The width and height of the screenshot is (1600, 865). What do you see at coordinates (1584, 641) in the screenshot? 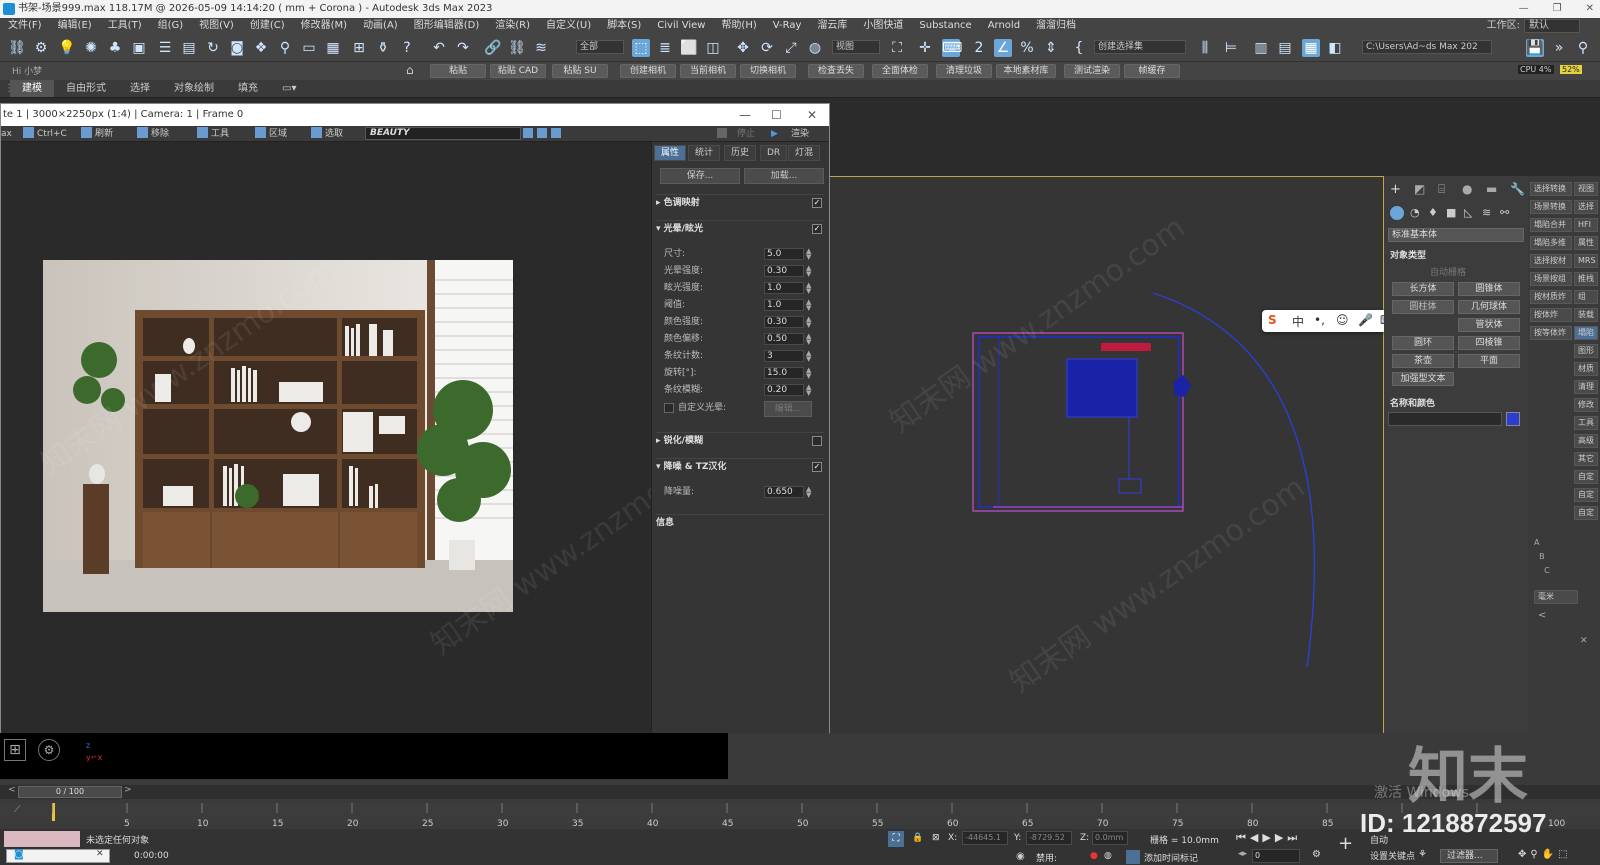
I see `close-strip-icon: ✕` at bounding box center [1584, 641].